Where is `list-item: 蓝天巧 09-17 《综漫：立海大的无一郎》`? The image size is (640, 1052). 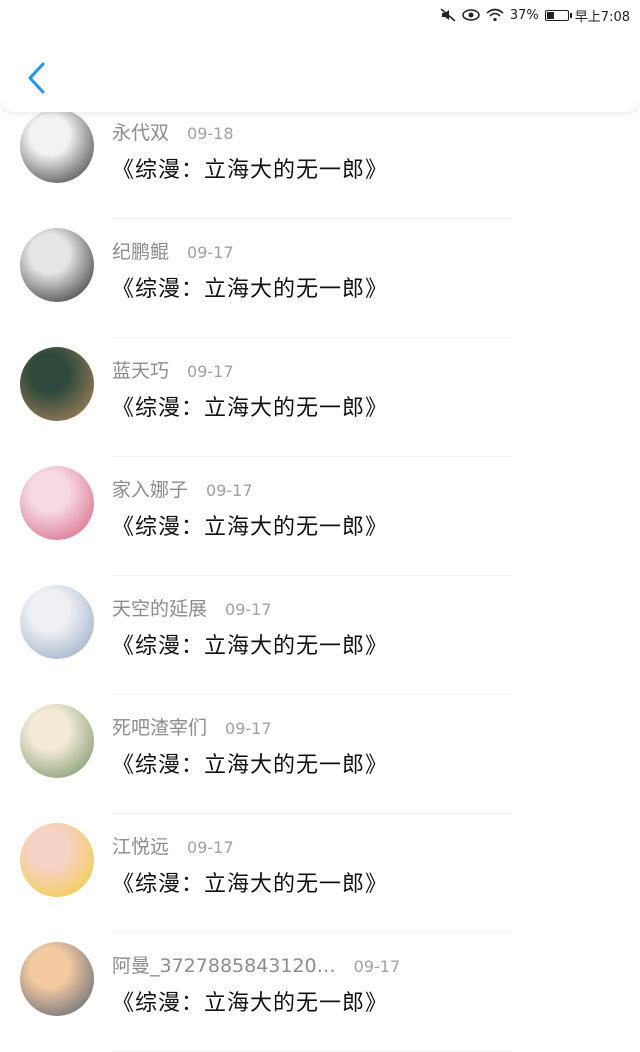 list-item: 蓝天巧 09-17 《综漫：立海大的无一郎》 is located at coordinates (320, 397).